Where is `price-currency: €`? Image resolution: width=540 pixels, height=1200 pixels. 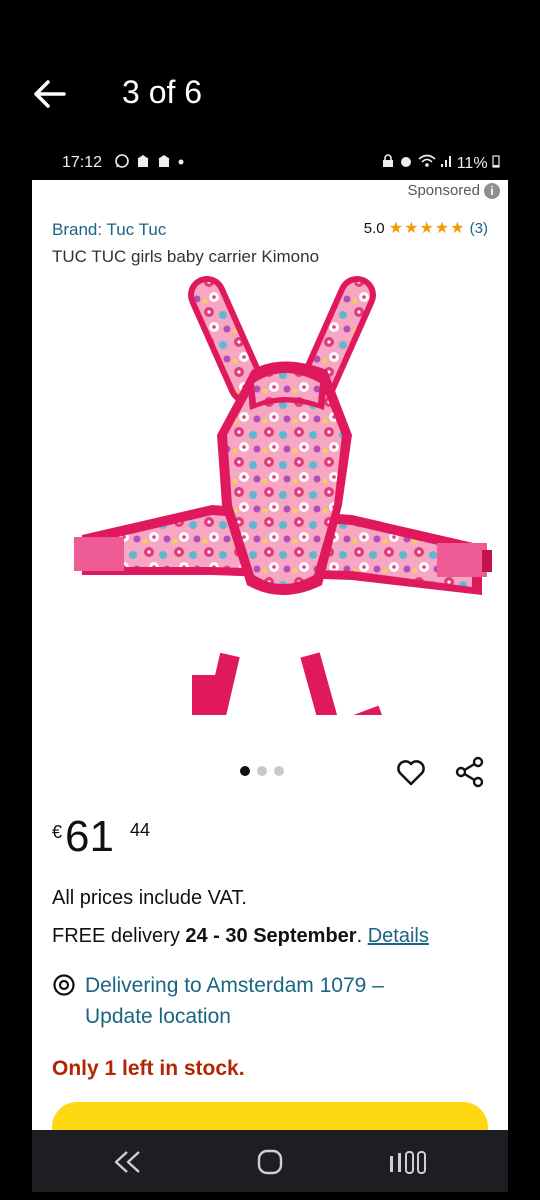 price-currency: € is located at coordinates (57, 832).